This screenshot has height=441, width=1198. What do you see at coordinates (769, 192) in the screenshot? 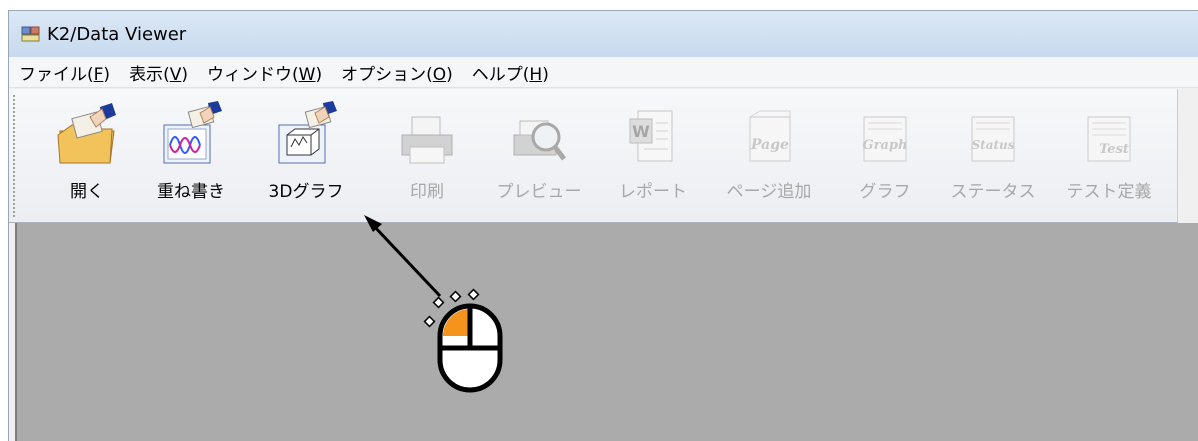
I see `add-page-label: ページ追加` at bounding box center [769, 192].